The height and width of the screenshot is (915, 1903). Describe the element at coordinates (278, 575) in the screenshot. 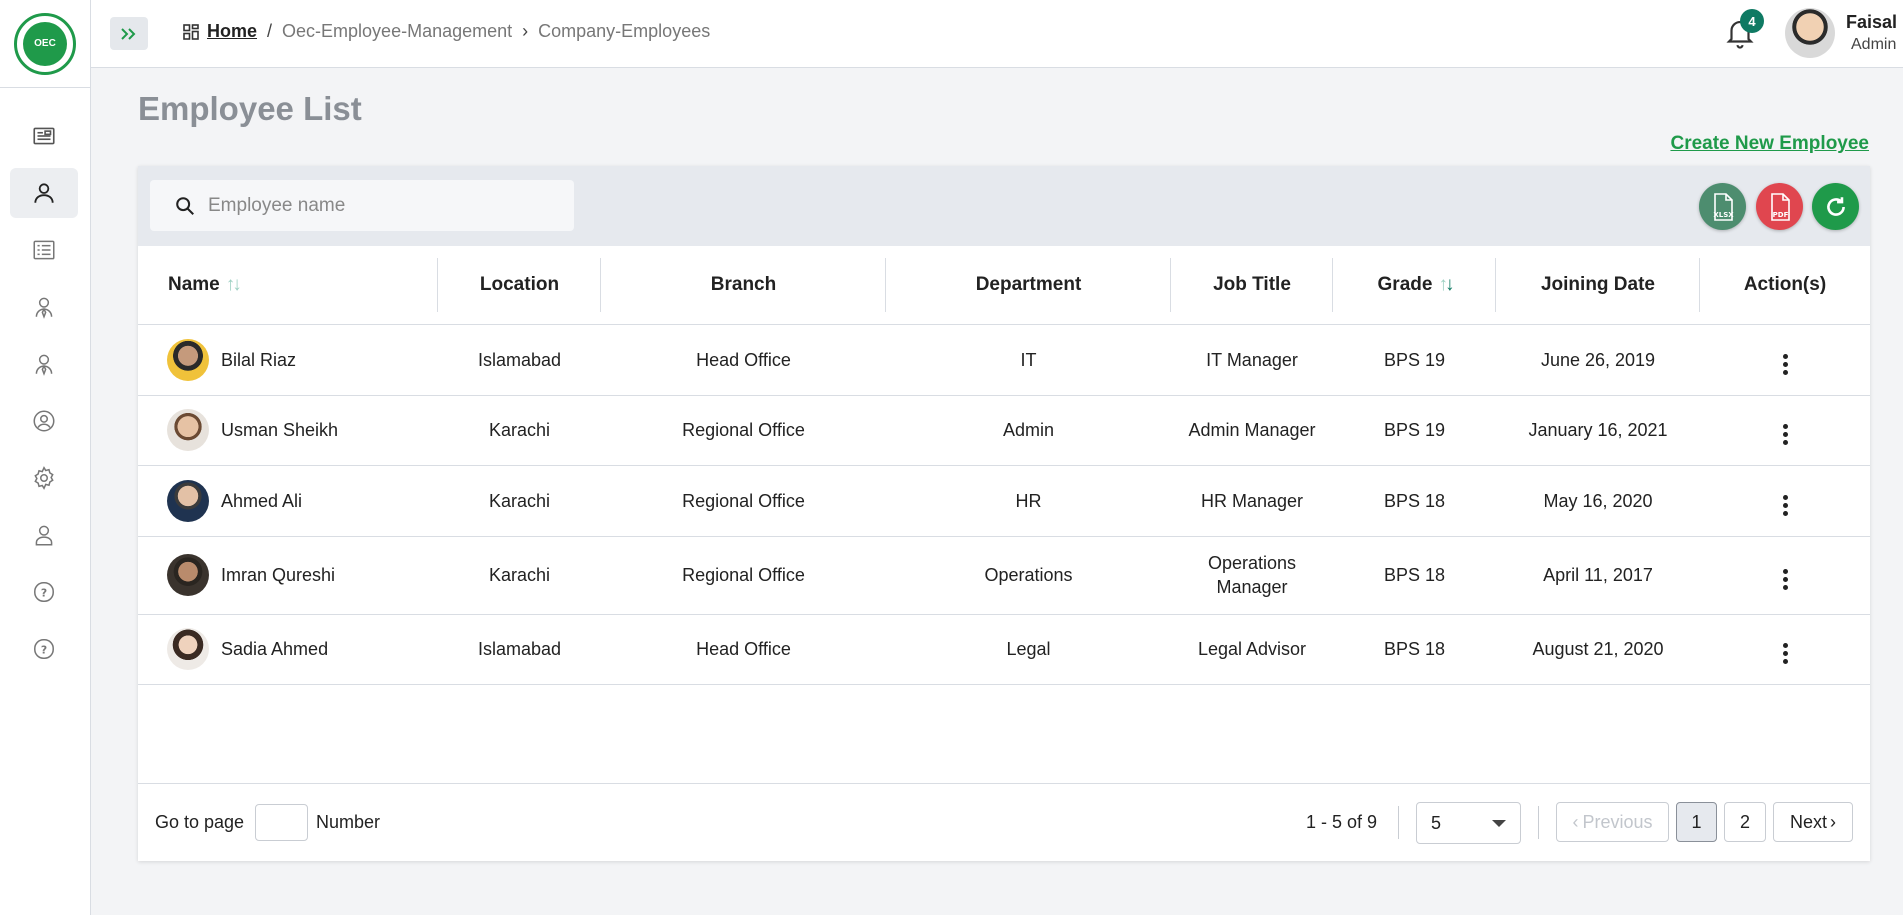

I see `employee-name: Imran Qureshi` at that location.